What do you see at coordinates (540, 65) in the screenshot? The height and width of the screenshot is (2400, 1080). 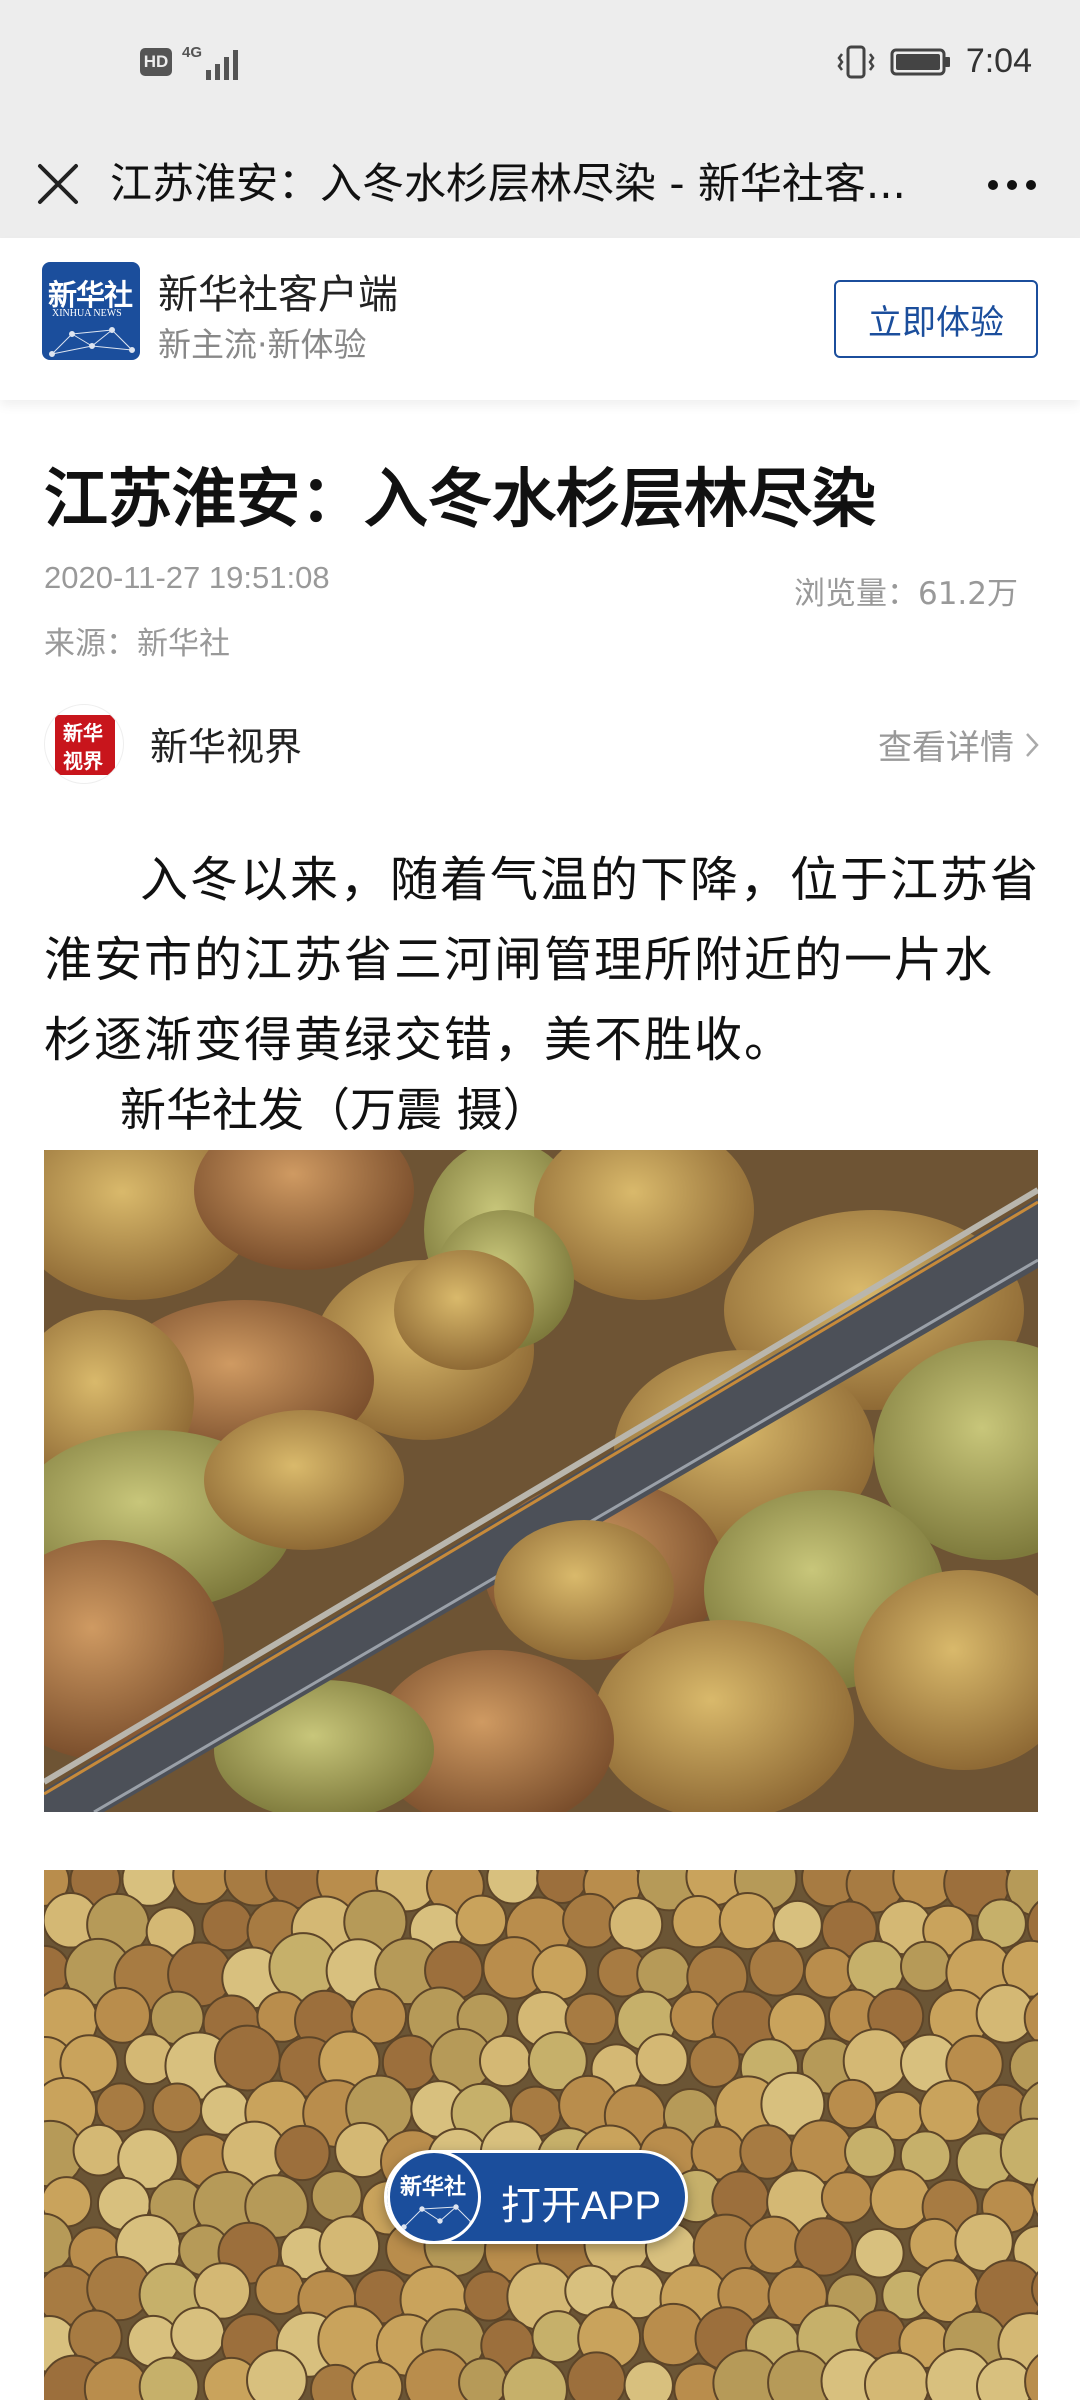 I see `status-bar: HD 4G 7:04` at bounding box center [540, 65].